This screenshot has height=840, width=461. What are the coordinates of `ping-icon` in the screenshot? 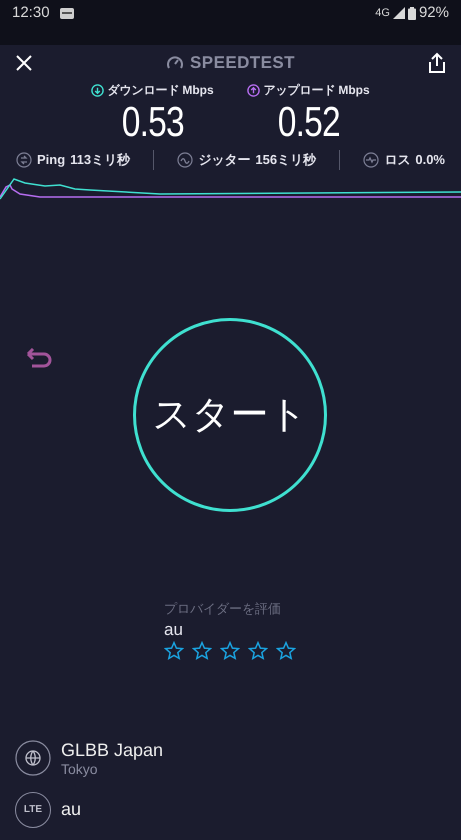 It's located at (24, 160).